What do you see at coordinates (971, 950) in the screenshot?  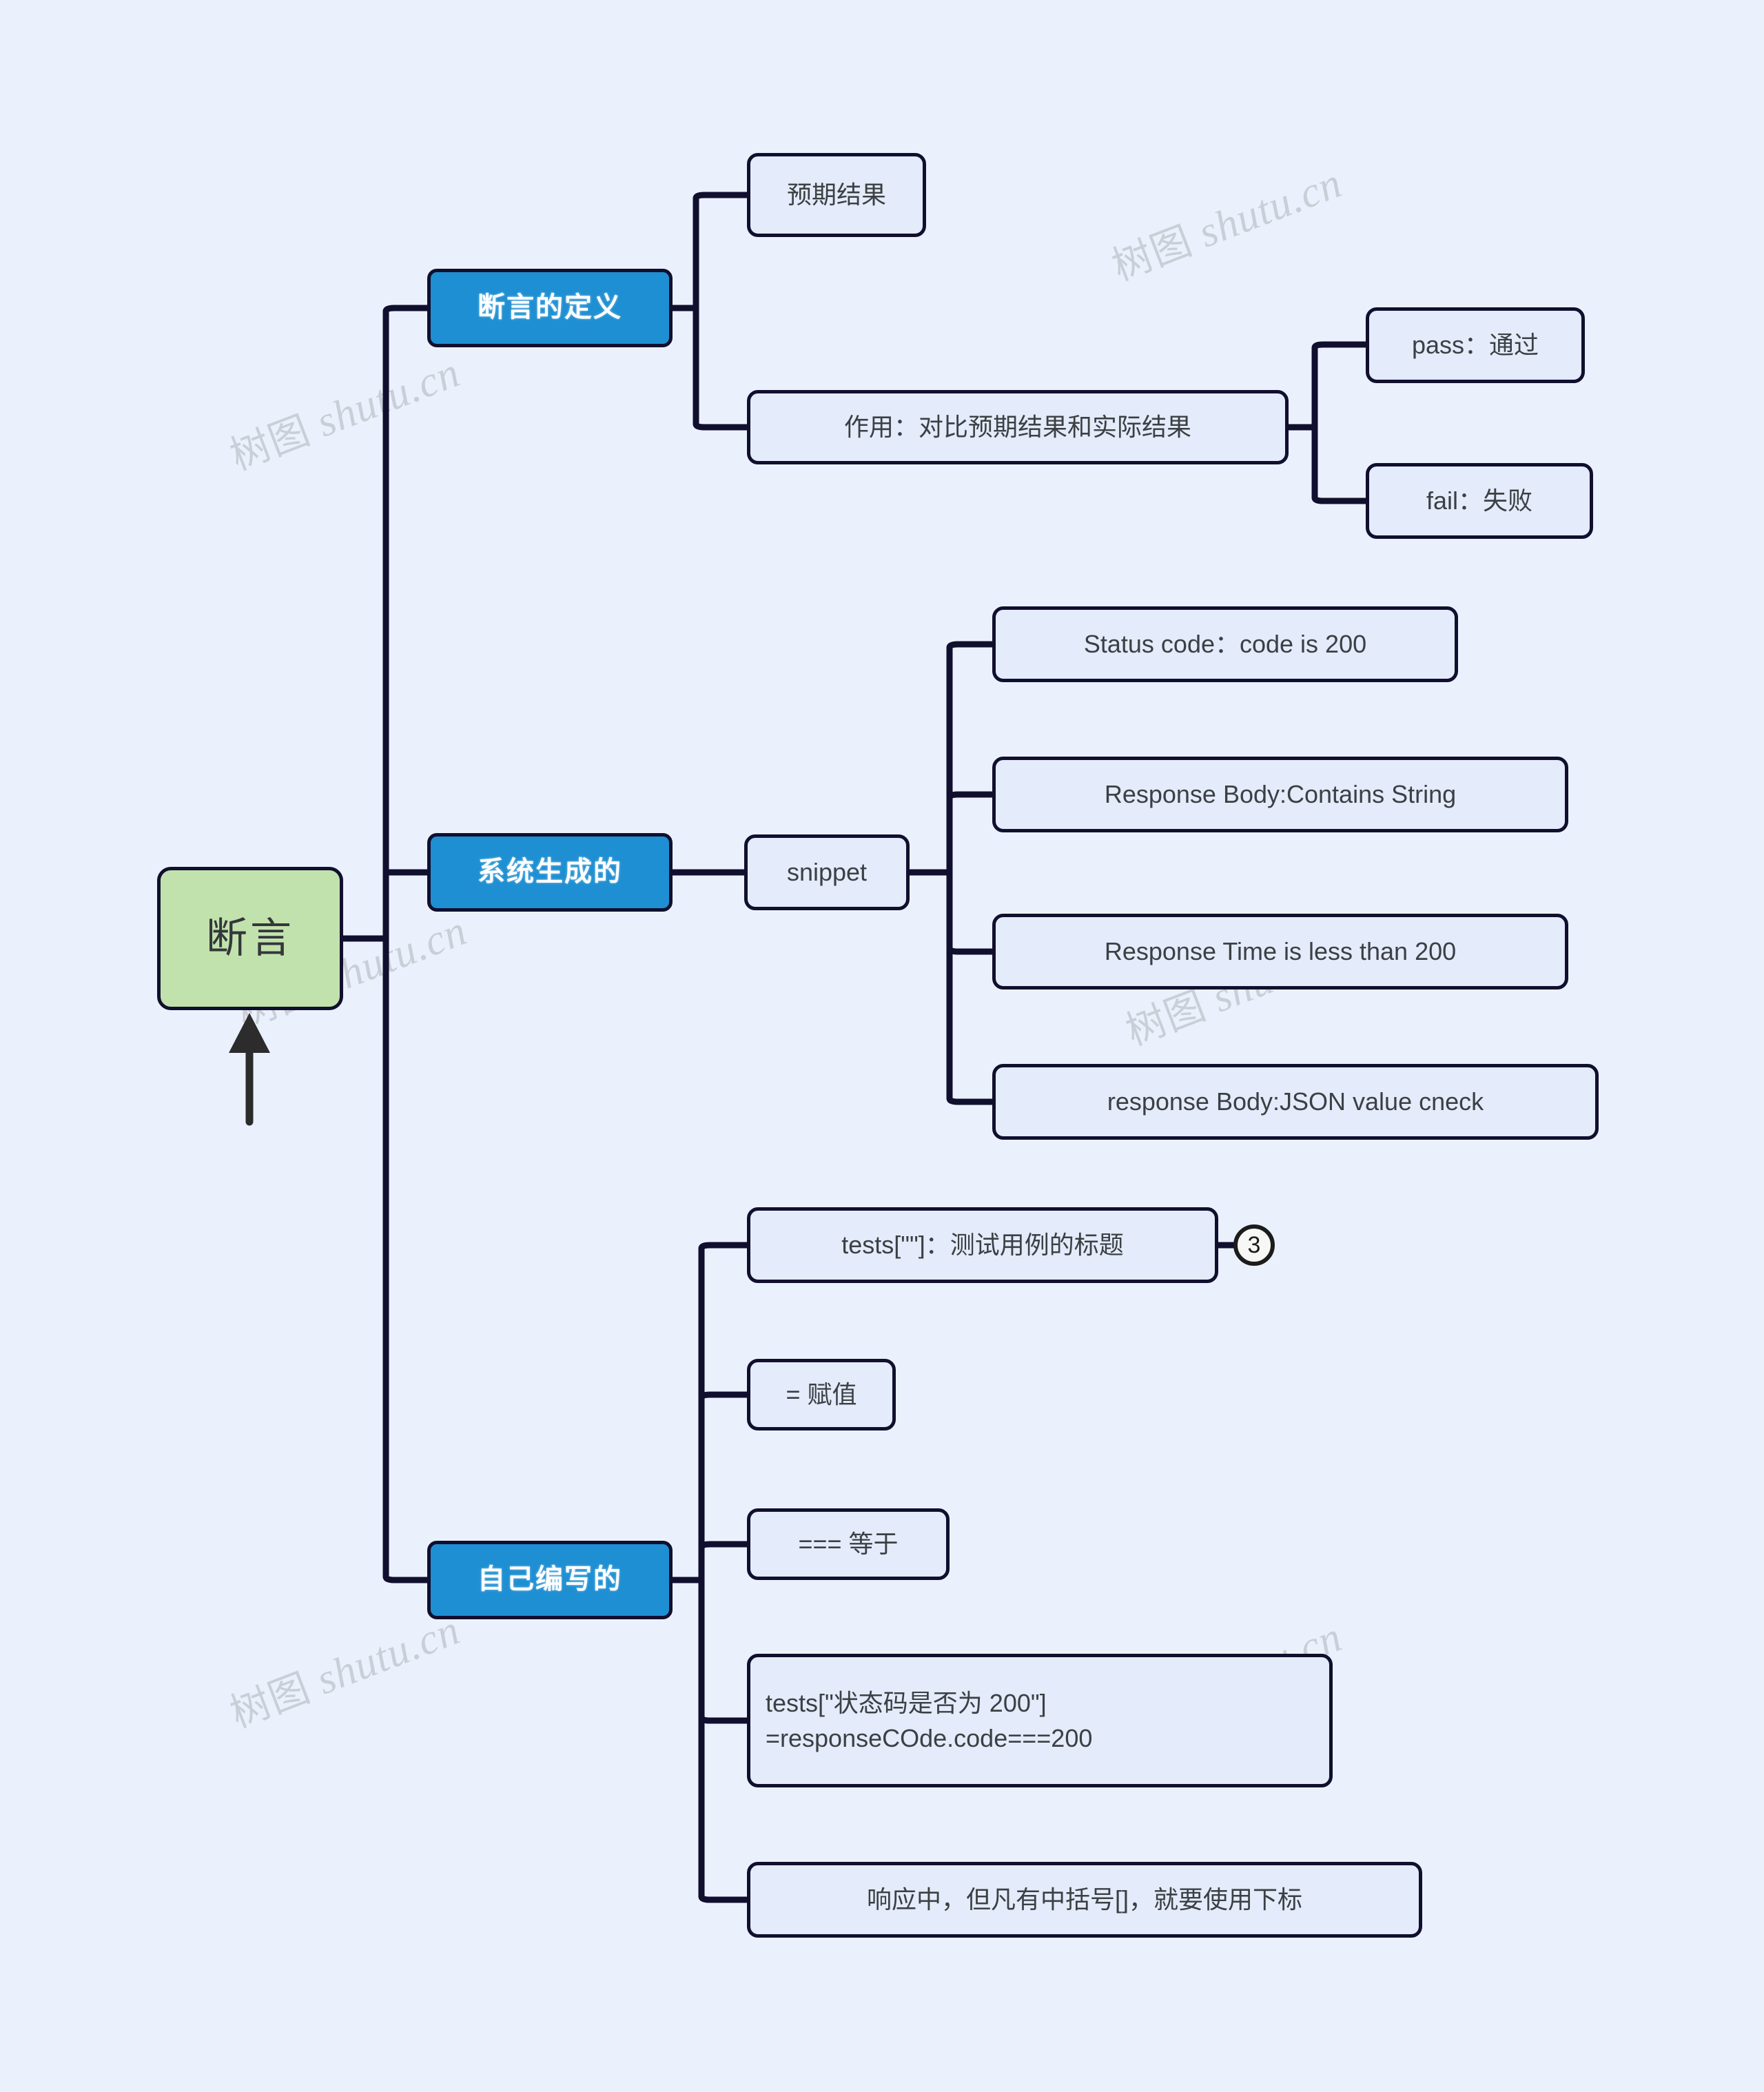 I see `link-snippet-time` at bounding box center [971, 950].